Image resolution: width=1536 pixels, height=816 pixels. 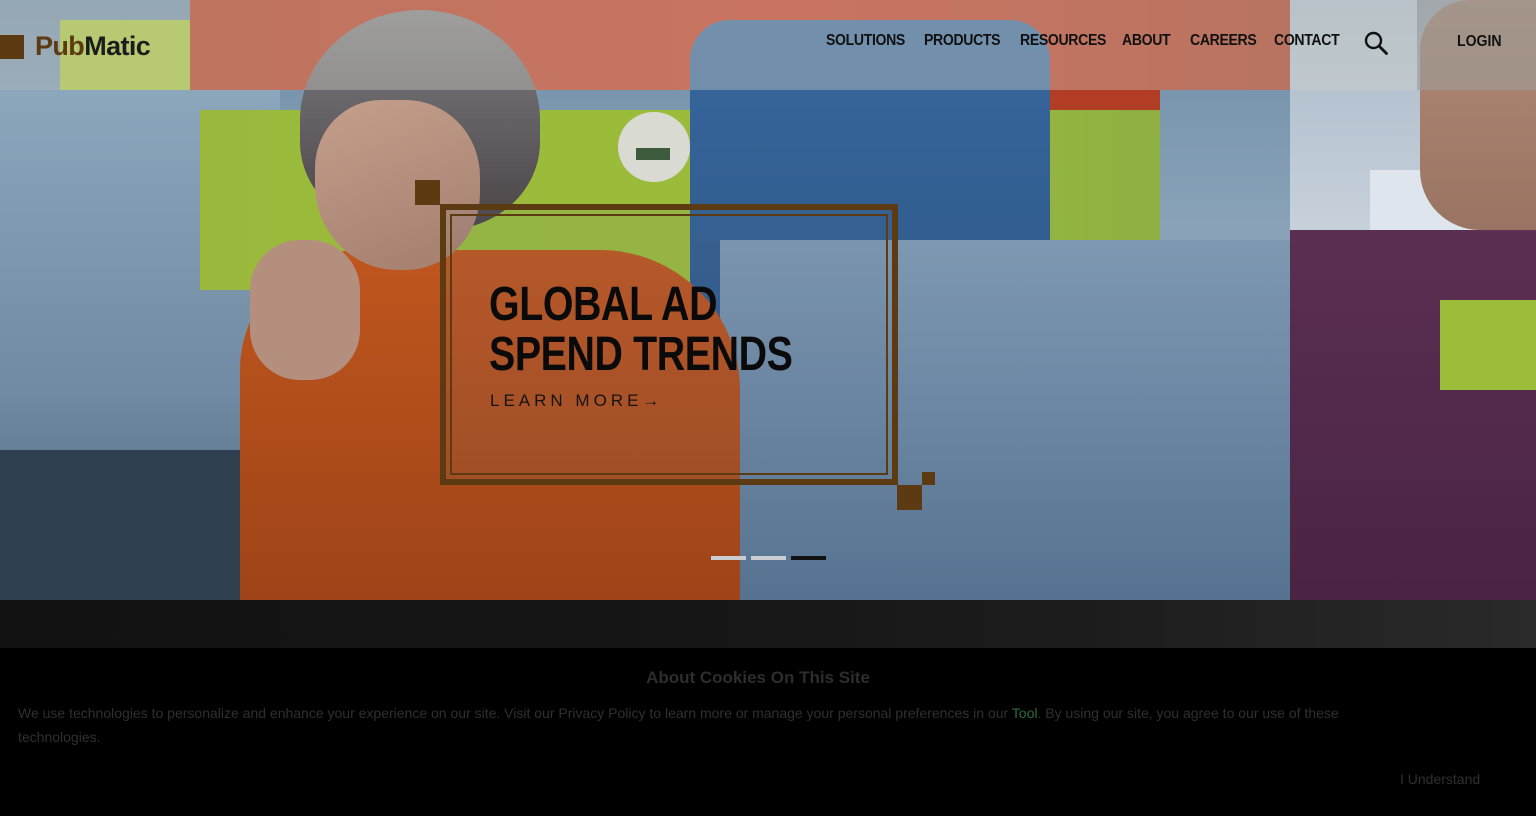 What do you see at coordinates (962, 41) in the screenshot?
I see `nav-products: PRODUCTS` at bounding box center [962, 41].